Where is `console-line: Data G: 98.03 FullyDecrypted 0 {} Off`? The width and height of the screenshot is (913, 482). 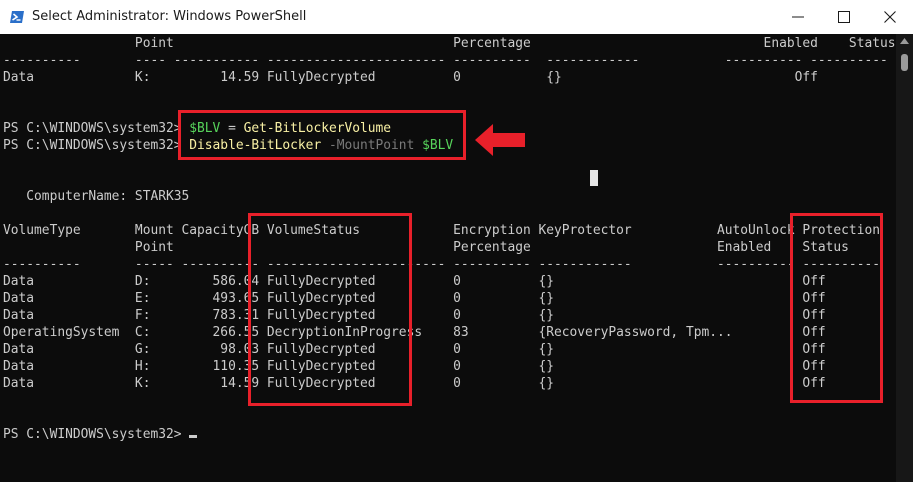 console-line: Data G: 98.03 FullyDecrypted 0 {} Off is located at coordinates (414, 349).